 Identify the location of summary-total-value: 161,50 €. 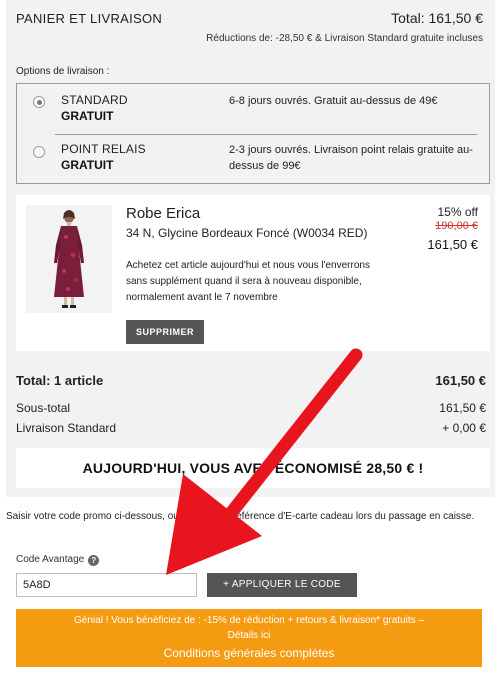
(460, 380).